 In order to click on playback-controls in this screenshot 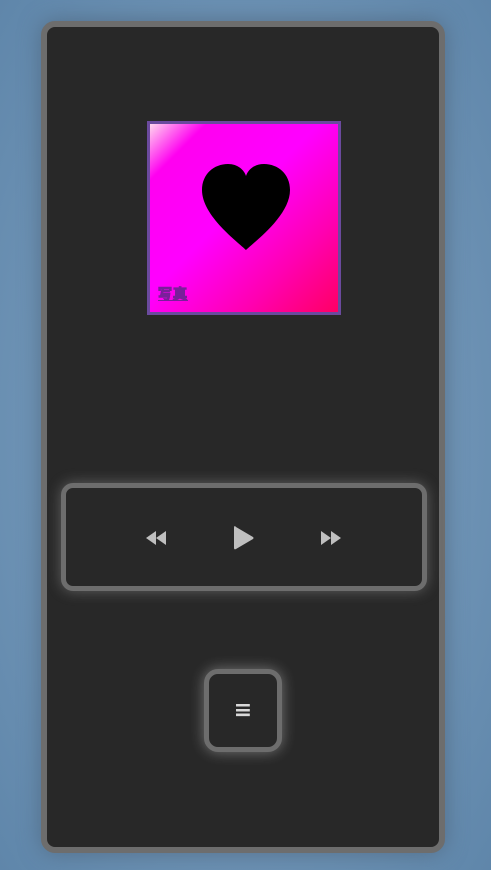, I will do `click(244, 537)`.